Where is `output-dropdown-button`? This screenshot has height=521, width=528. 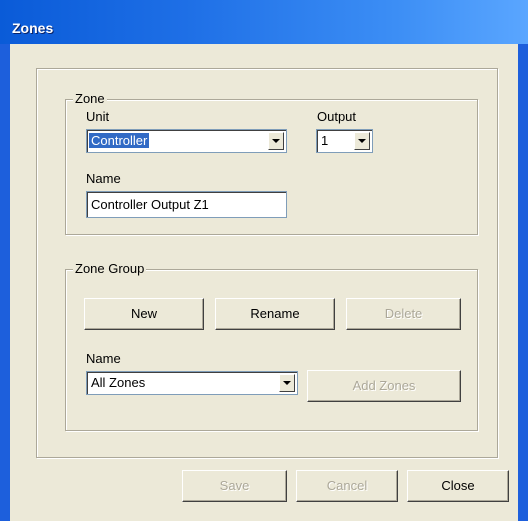
output-dropdown-button is located at coordinates (362, 141).